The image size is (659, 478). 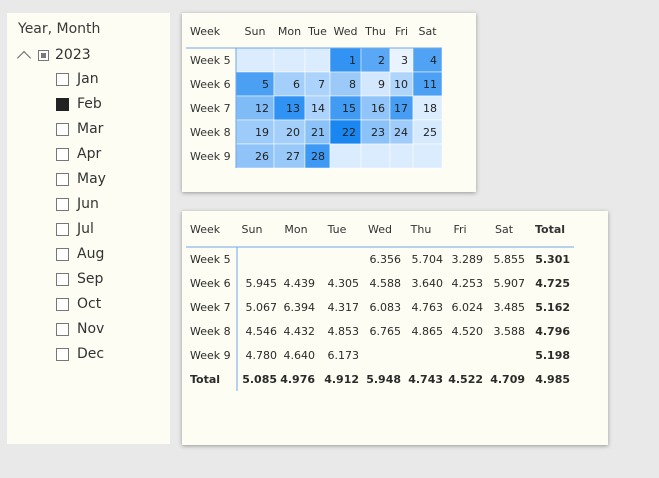 What do you see at coordinates (43, 55) in the screenshot?
I see `year-checkbox` at bounding box center [43, 55].